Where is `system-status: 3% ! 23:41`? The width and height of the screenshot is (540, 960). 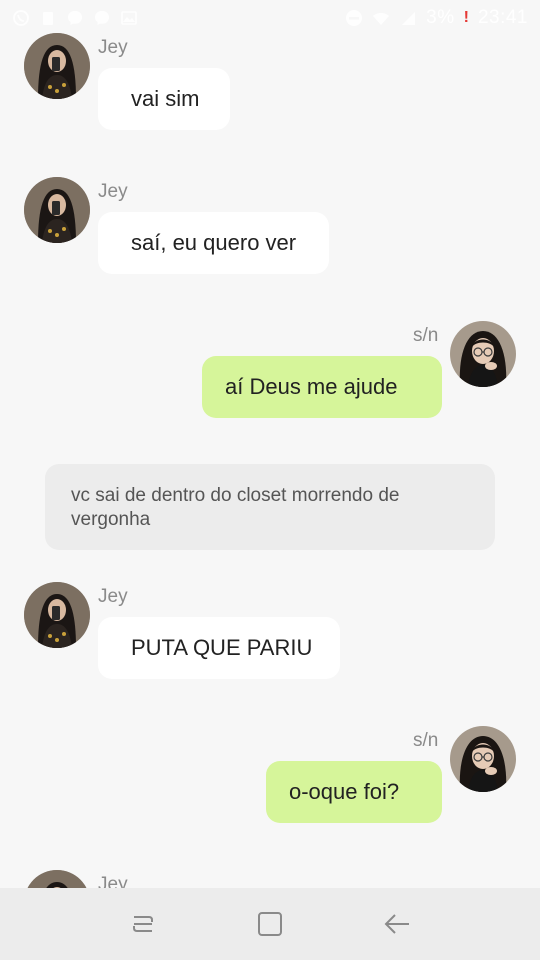
system-status: 3% ! 23:41 is located at coordinates (436, 18).